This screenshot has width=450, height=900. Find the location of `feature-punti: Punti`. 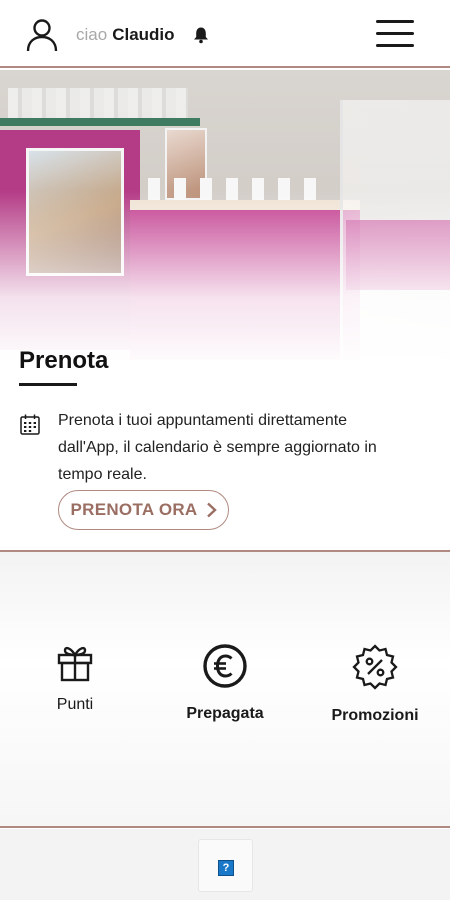

feature-punti: Punti is located at coordinates (75, 679).